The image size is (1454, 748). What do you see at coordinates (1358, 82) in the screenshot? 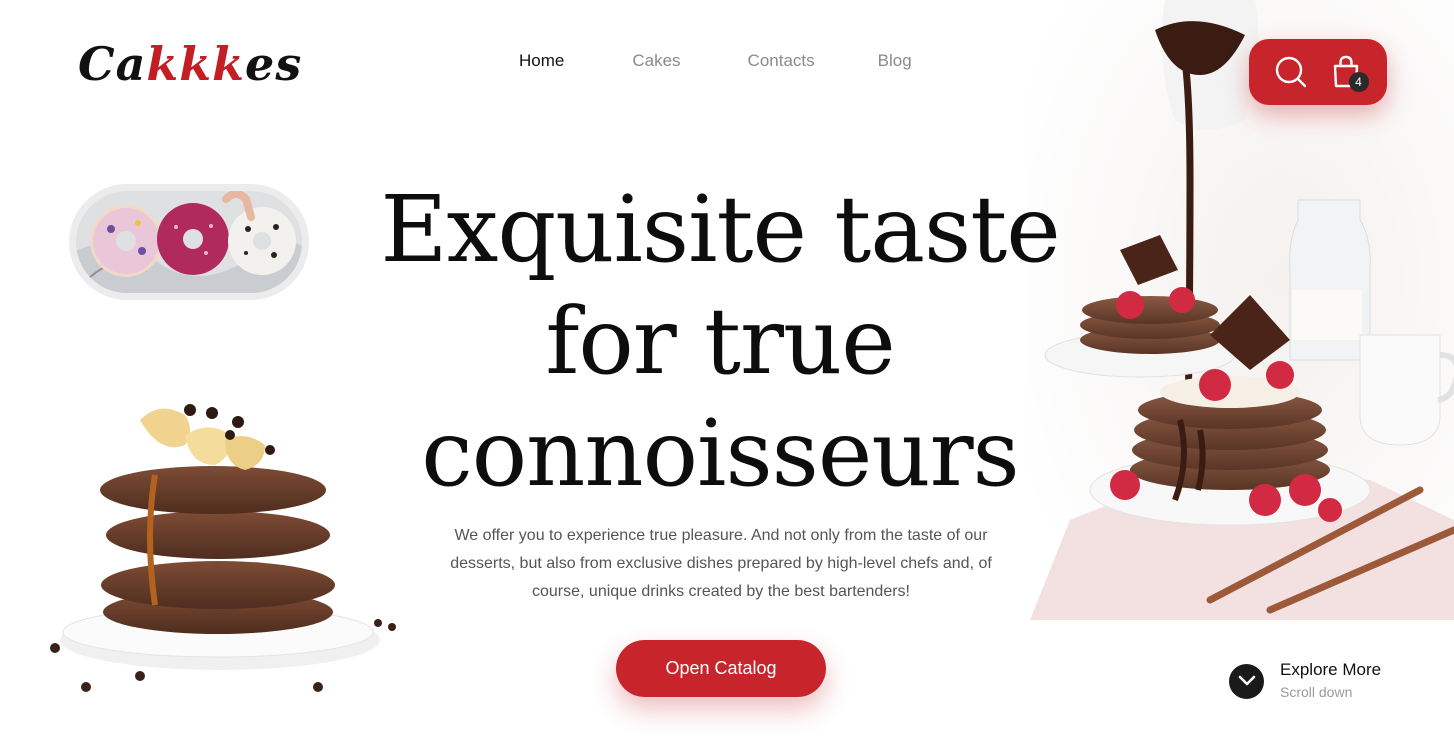
I see `cart-count-badge: 4` at bounding box center [1358, 82].